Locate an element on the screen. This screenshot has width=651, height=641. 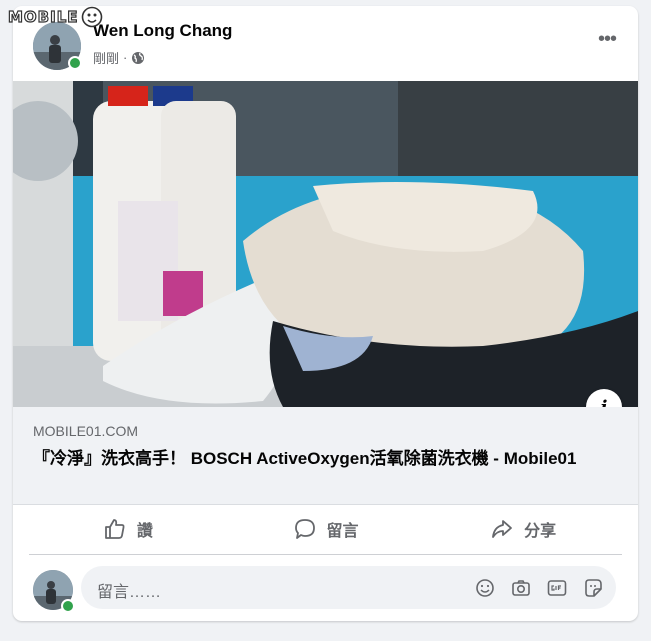
like-label: 讚 is located at coordinates (144, 531).